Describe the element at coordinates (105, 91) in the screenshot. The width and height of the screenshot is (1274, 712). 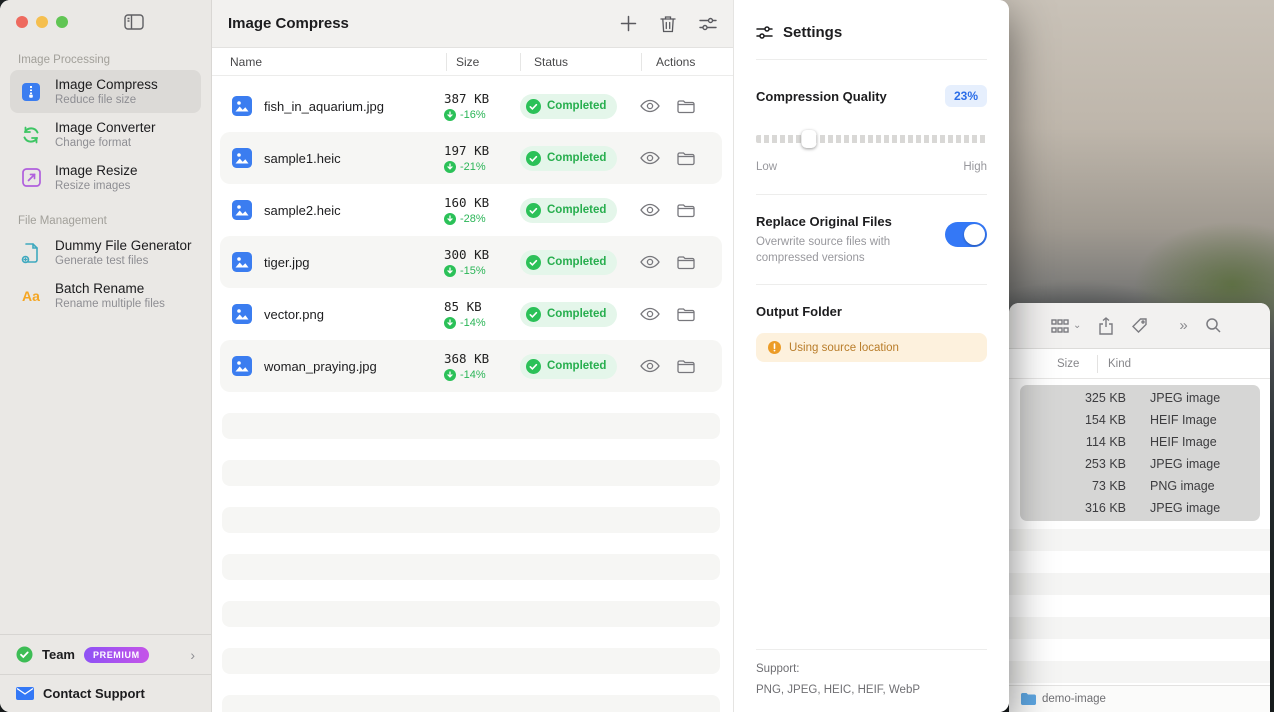
I see `sidebar-item-image-compress: Image Compress Reduce file size` at that location.